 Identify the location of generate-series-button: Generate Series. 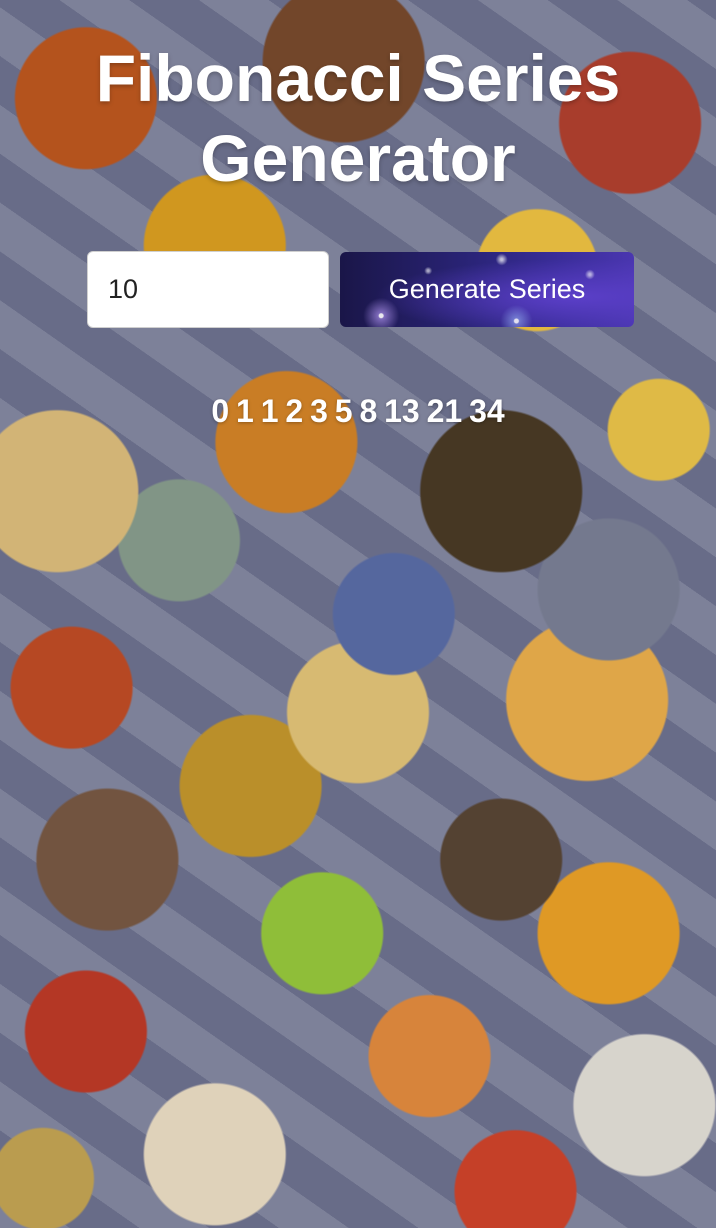
(487, 289).